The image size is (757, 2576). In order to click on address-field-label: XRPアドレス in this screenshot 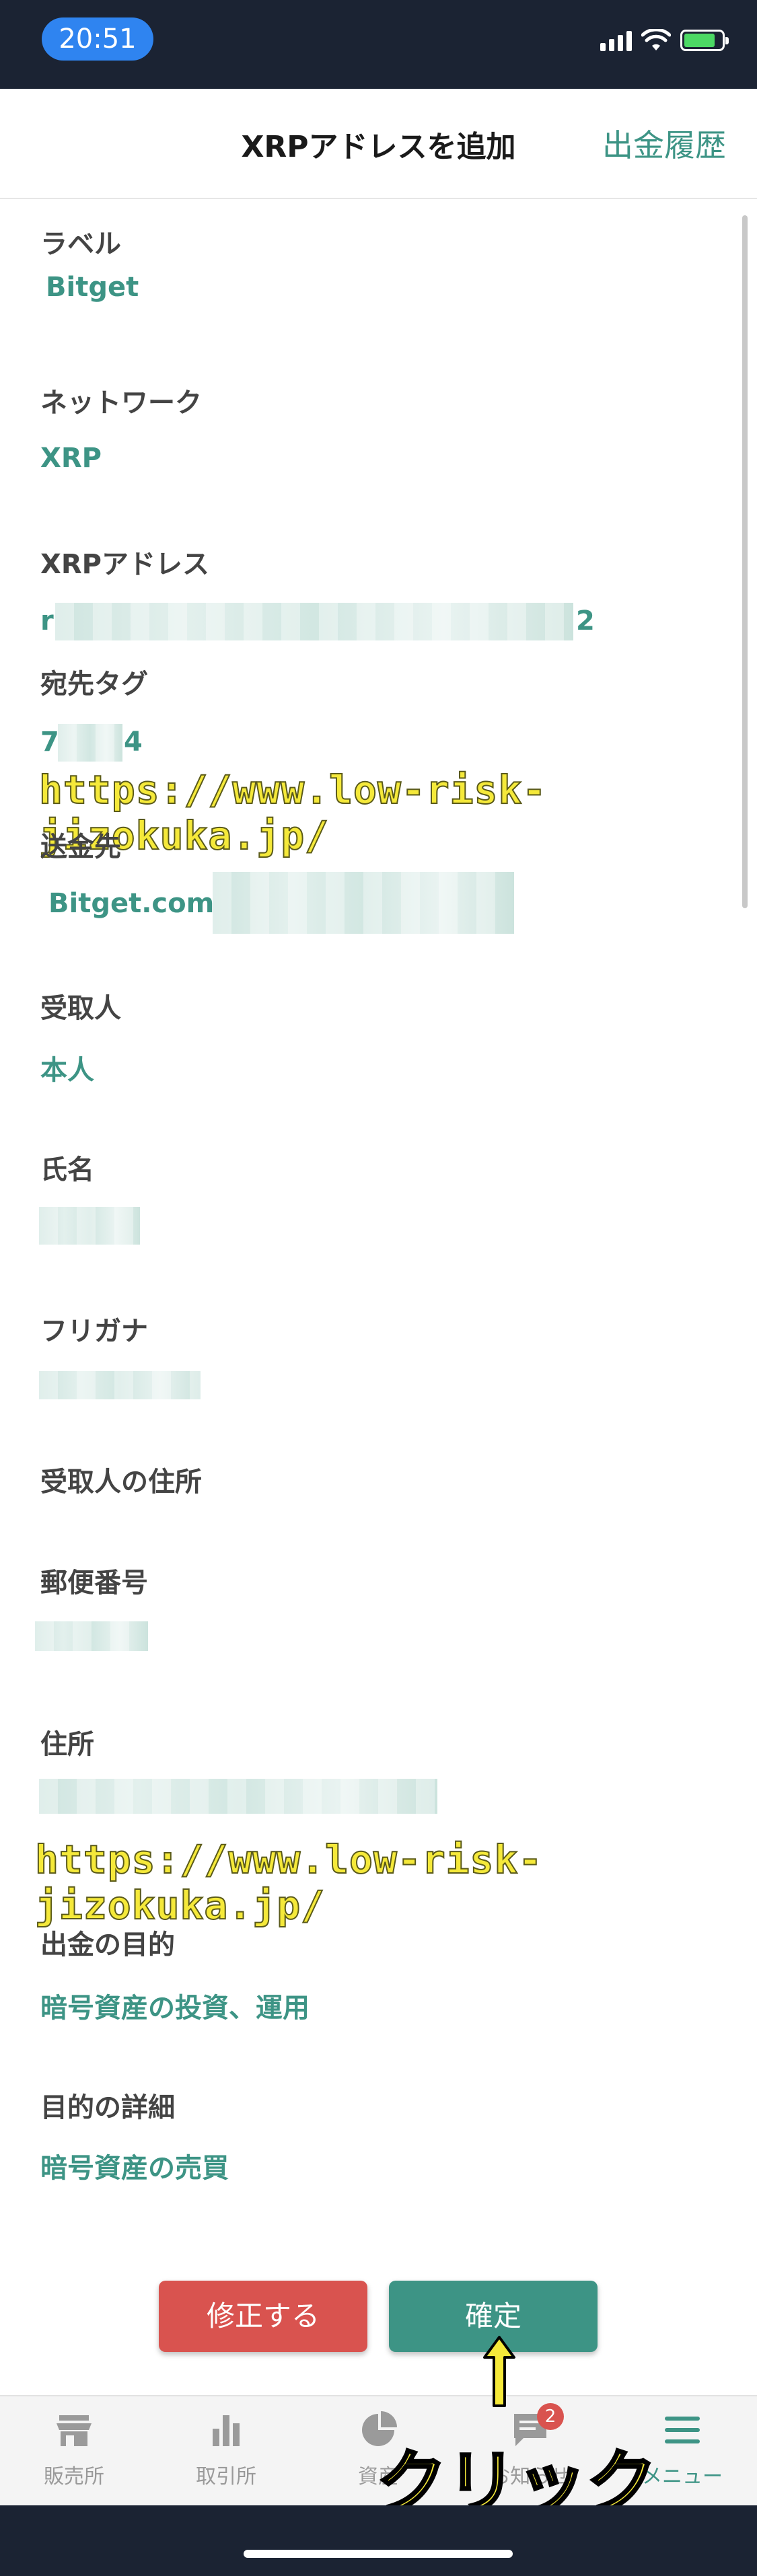, I will do `click(124, 564)`.